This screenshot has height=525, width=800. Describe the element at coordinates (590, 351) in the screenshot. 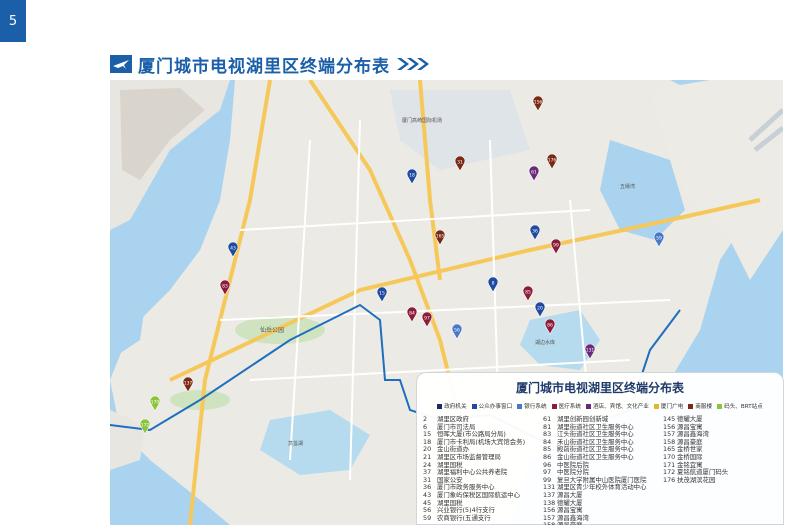

I see `marker-number: 131` at that location.